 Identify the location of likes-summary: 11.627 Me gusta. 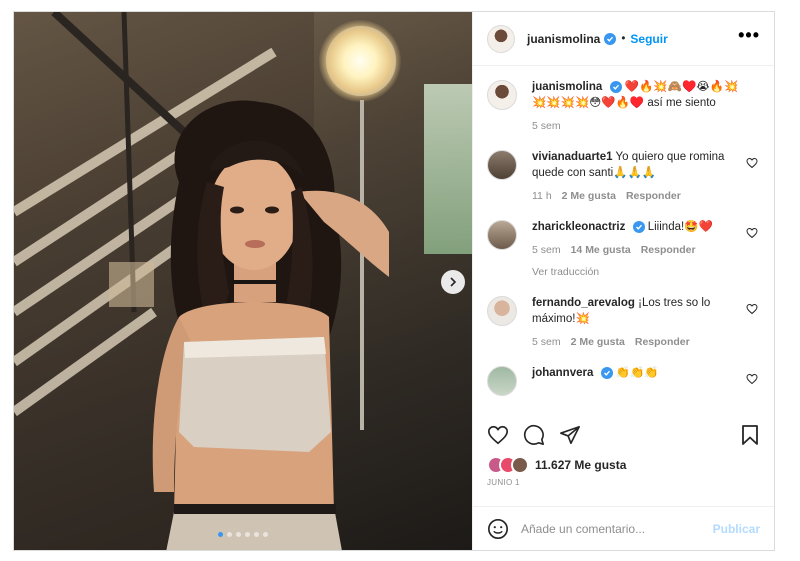
(556, 465).